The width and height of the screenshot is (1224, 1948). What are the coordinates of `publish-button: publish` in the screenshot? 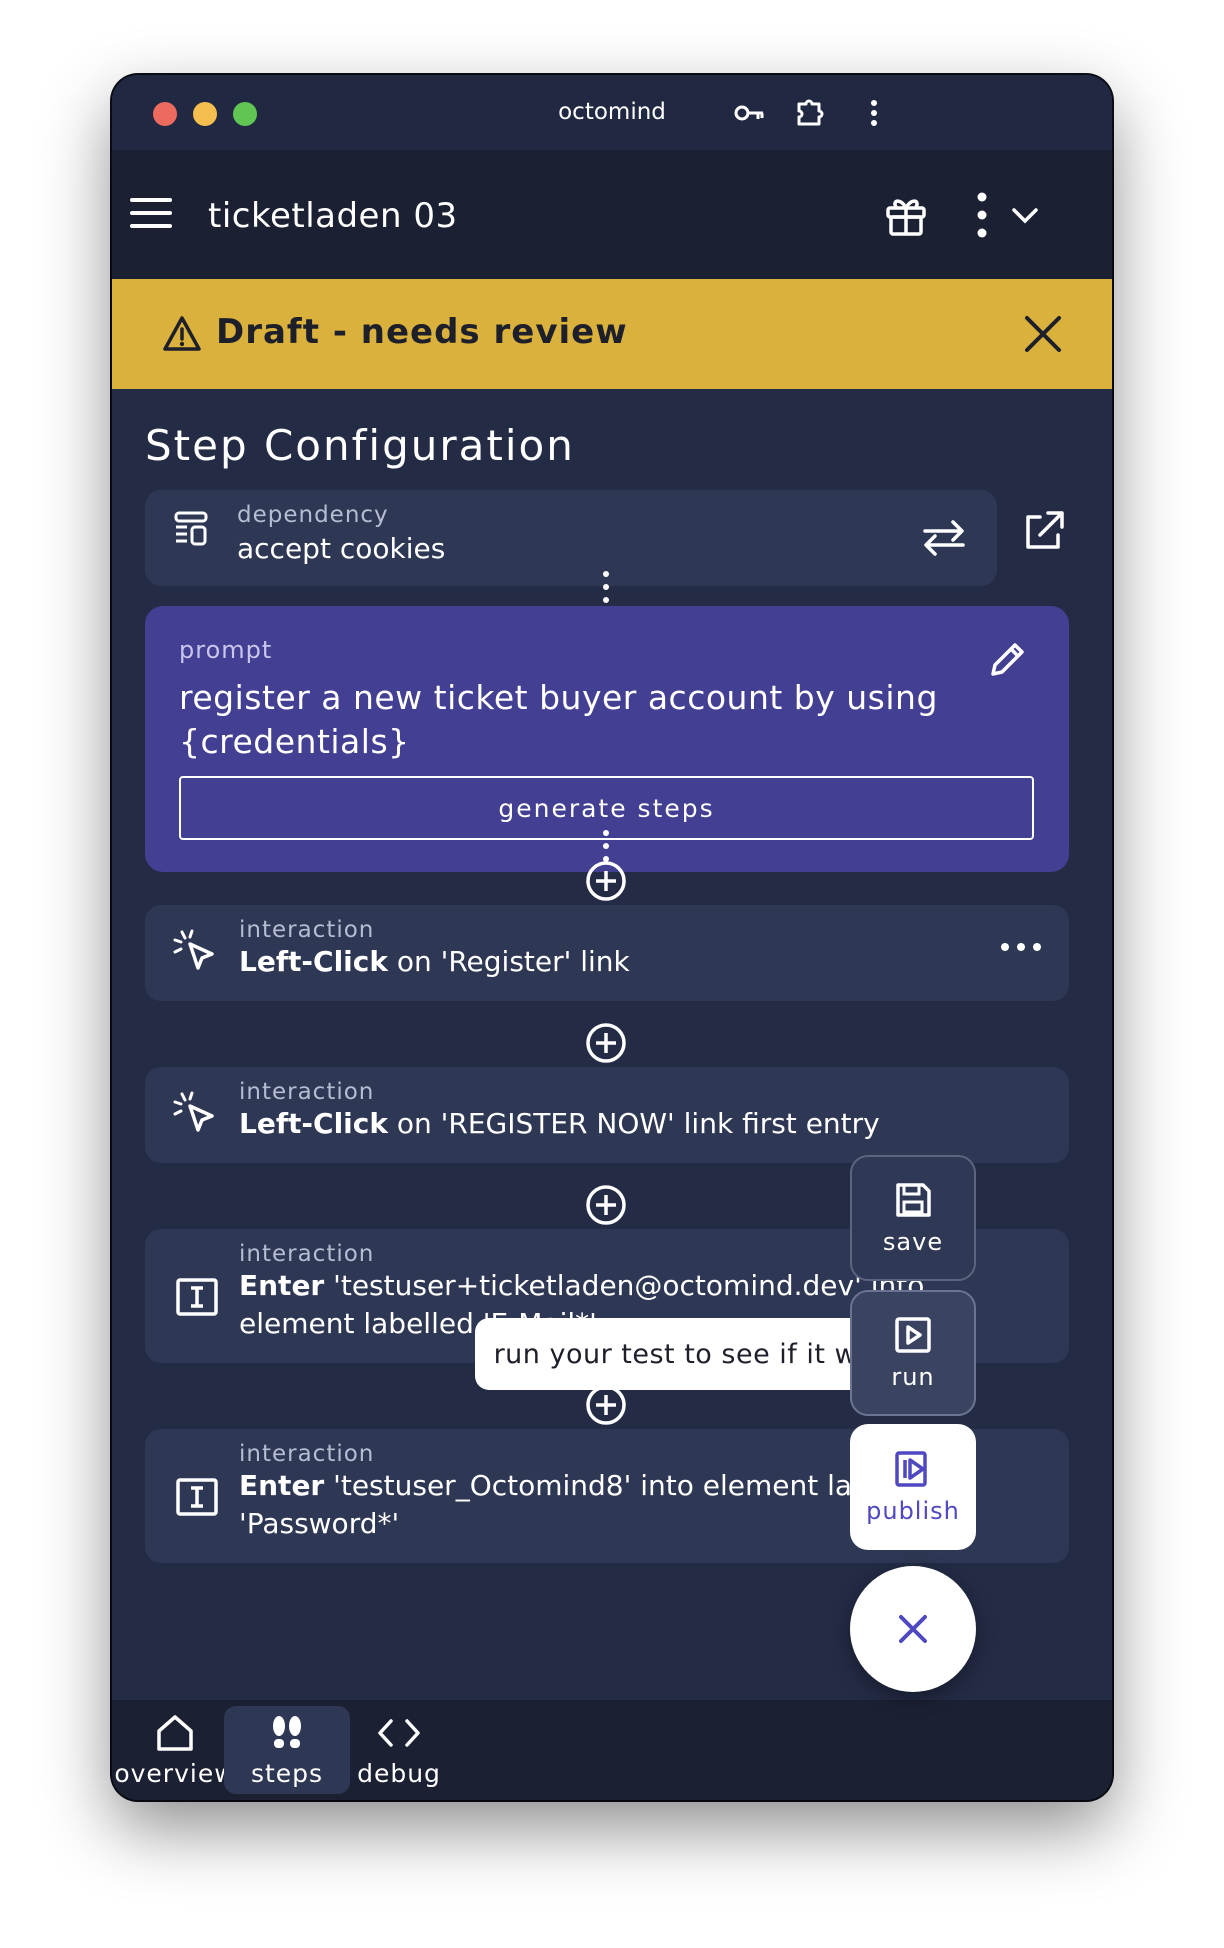 It's located at (913, 1487).